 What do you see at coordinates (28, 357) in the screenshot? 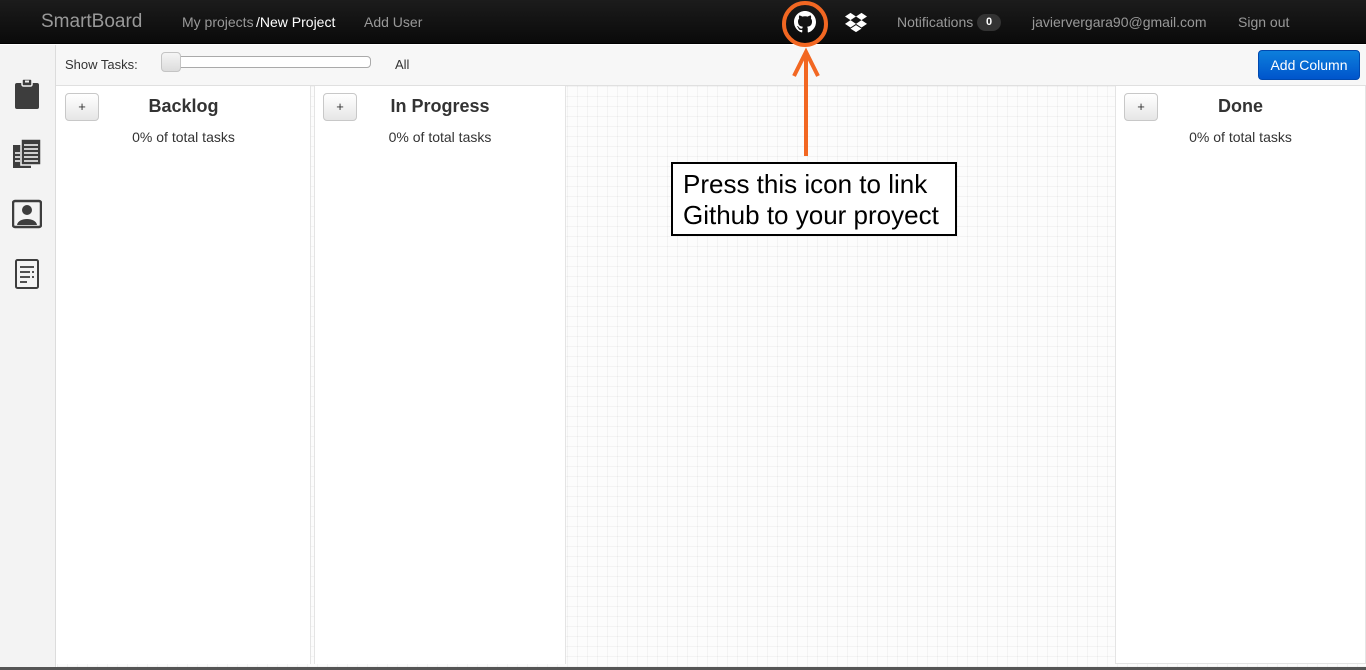
I see `left-sidebar` at bounding box center [28, 357].